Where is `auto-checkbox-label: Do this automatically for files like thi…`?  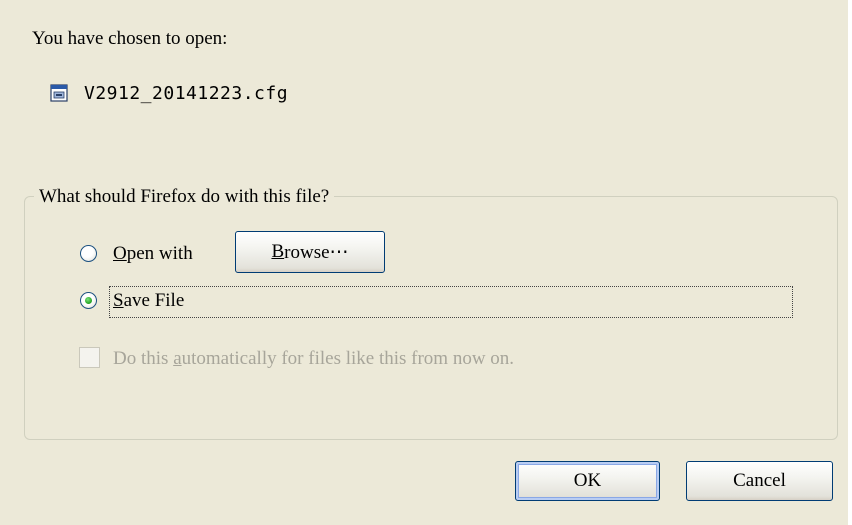 auto-checkbox-label: Do this automatically for files like thi… is located at coordinates (313, 359).